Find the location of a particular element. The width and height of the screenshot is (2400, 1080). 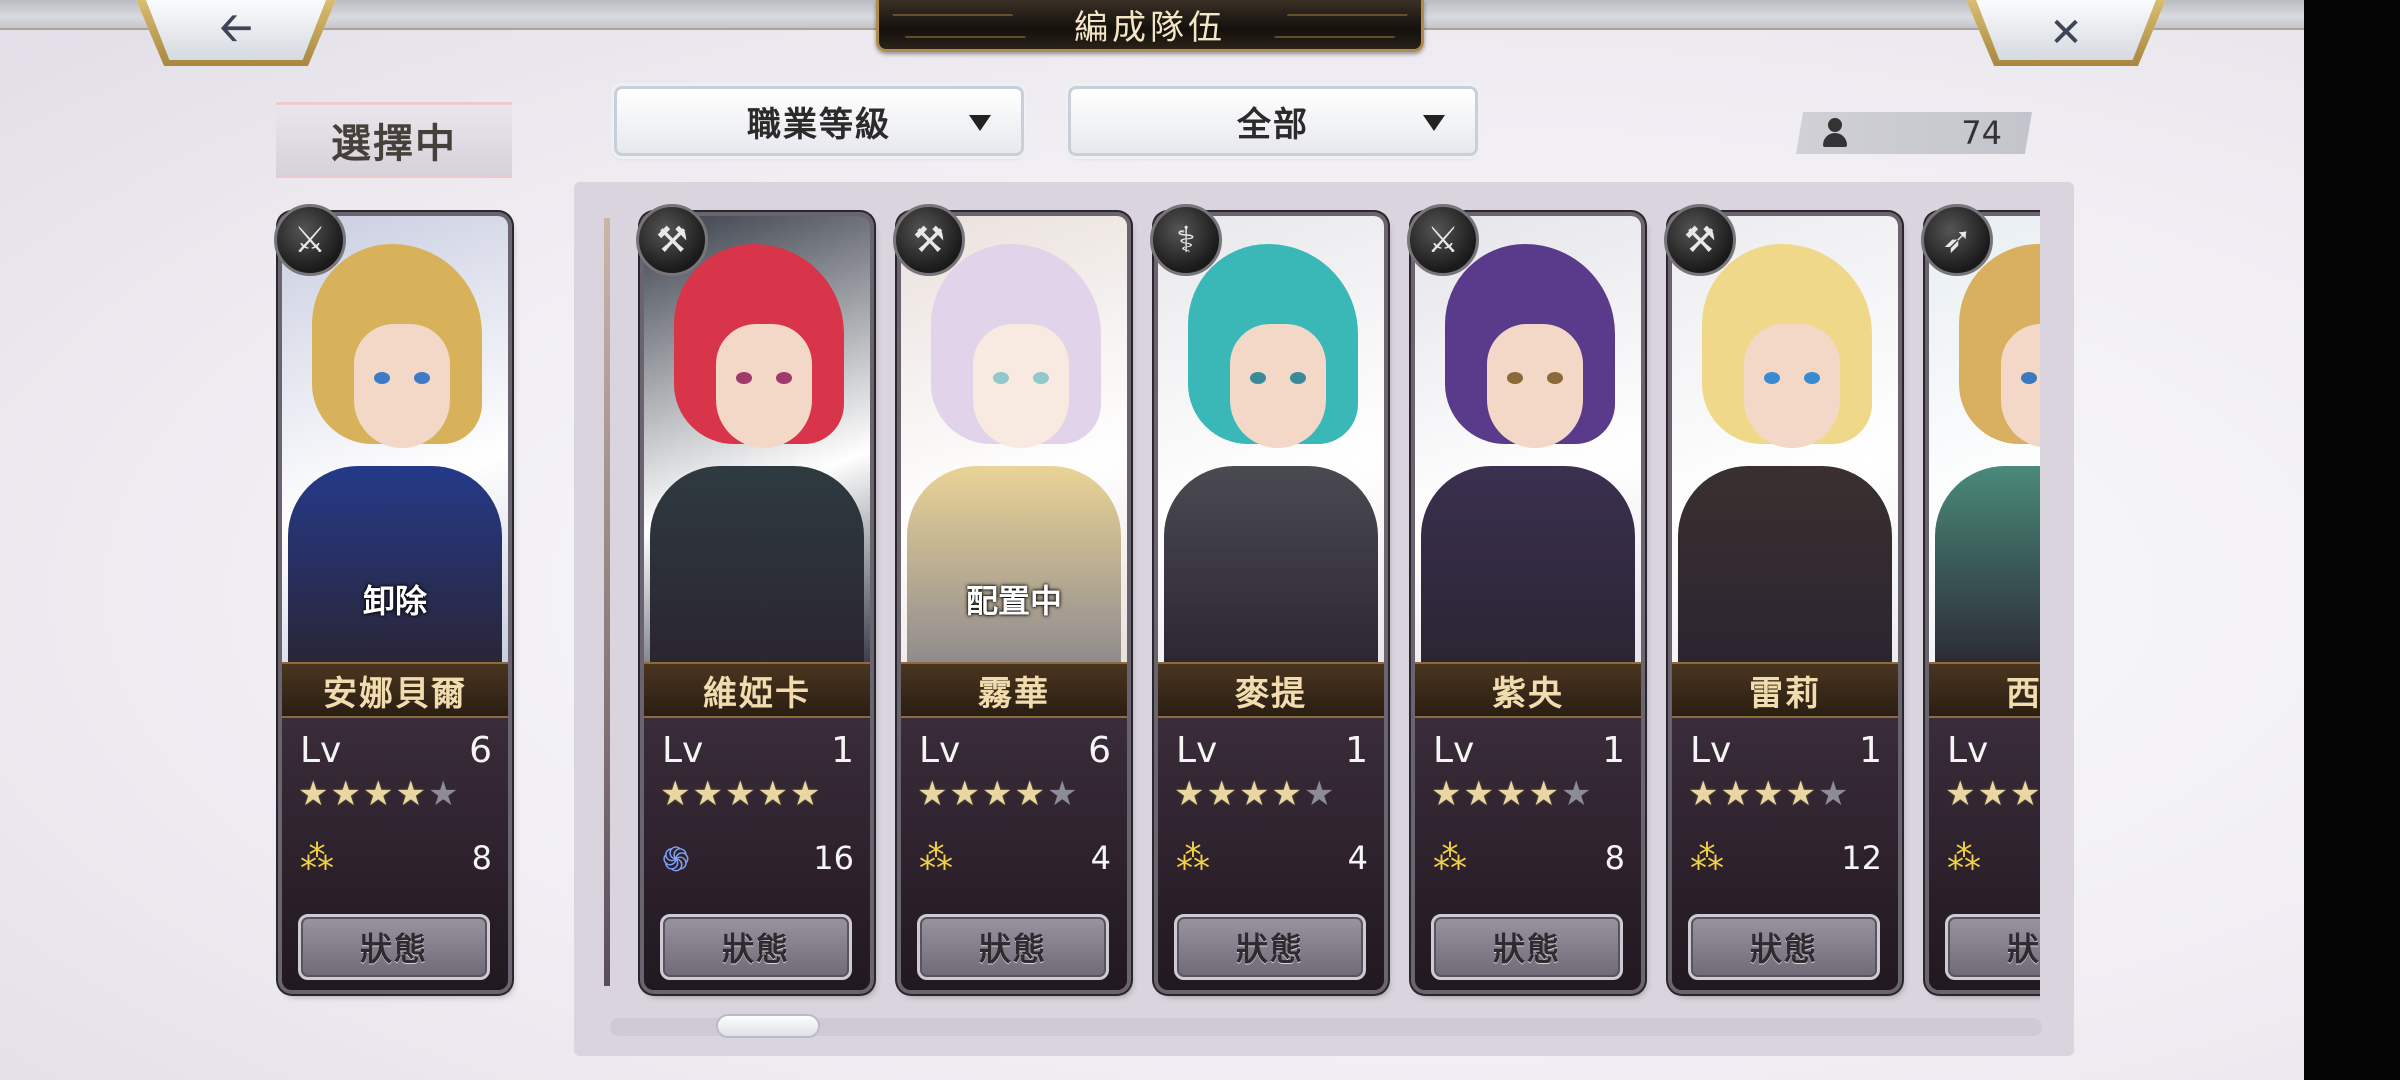

resource-value: 4 is located at coordinates (1357, 858).